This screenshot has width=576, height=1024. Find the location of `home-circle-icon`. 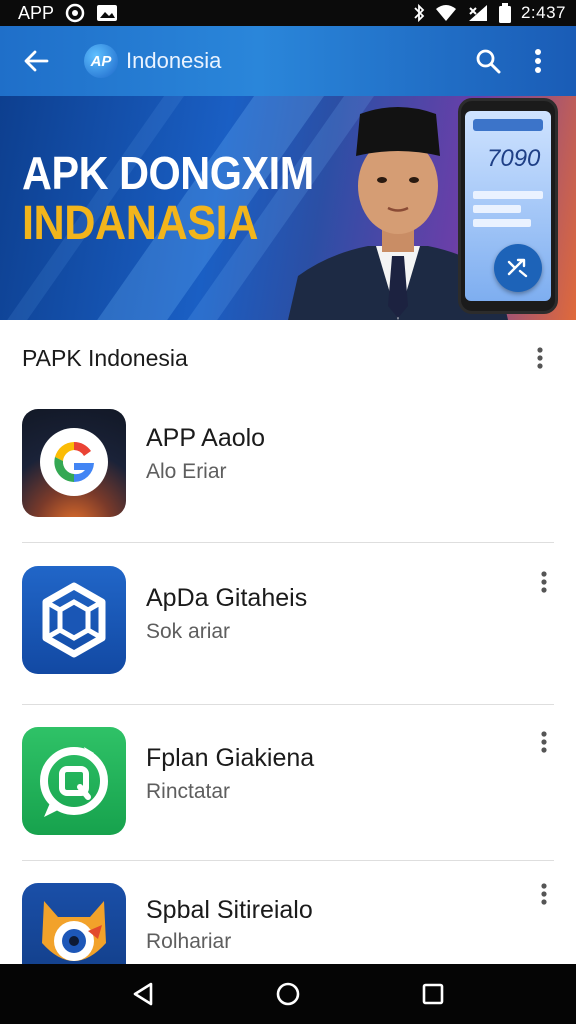

home-circle-icon is located at coordinates (288, 994).